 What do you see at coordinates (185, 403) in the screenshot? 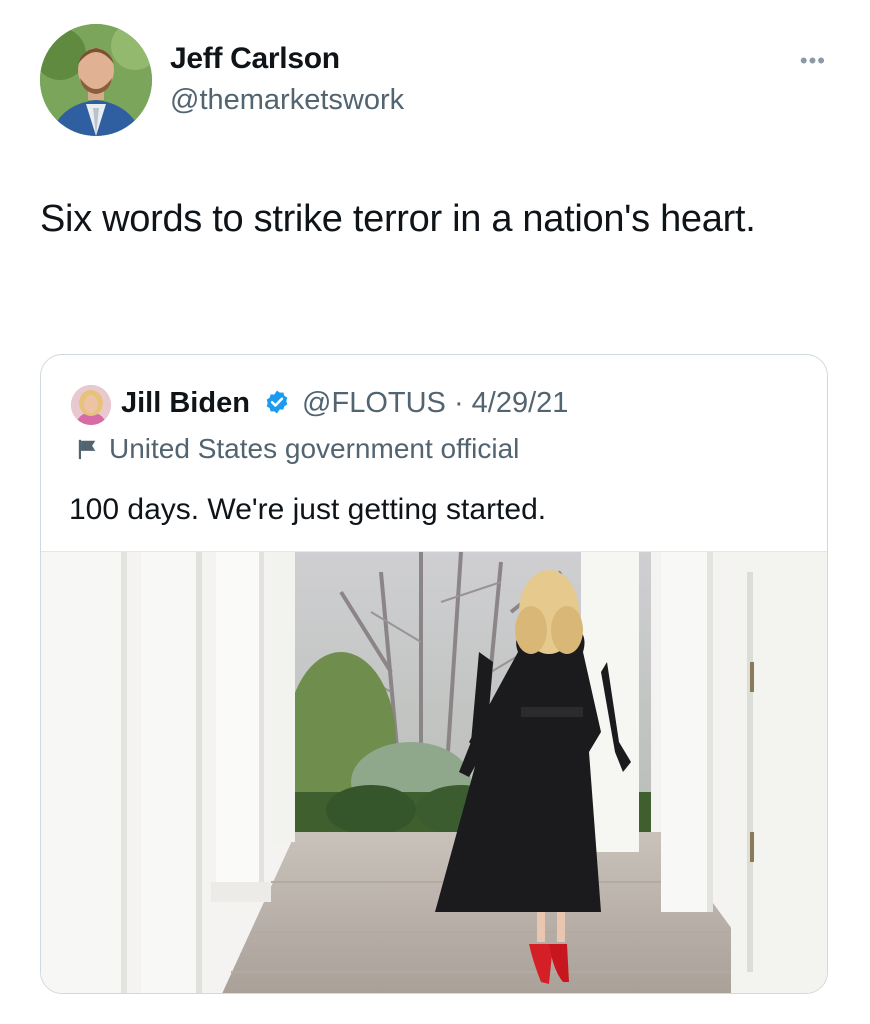
I see `quoted-author-name: Jill Biden` at bounding box center [185, 403].